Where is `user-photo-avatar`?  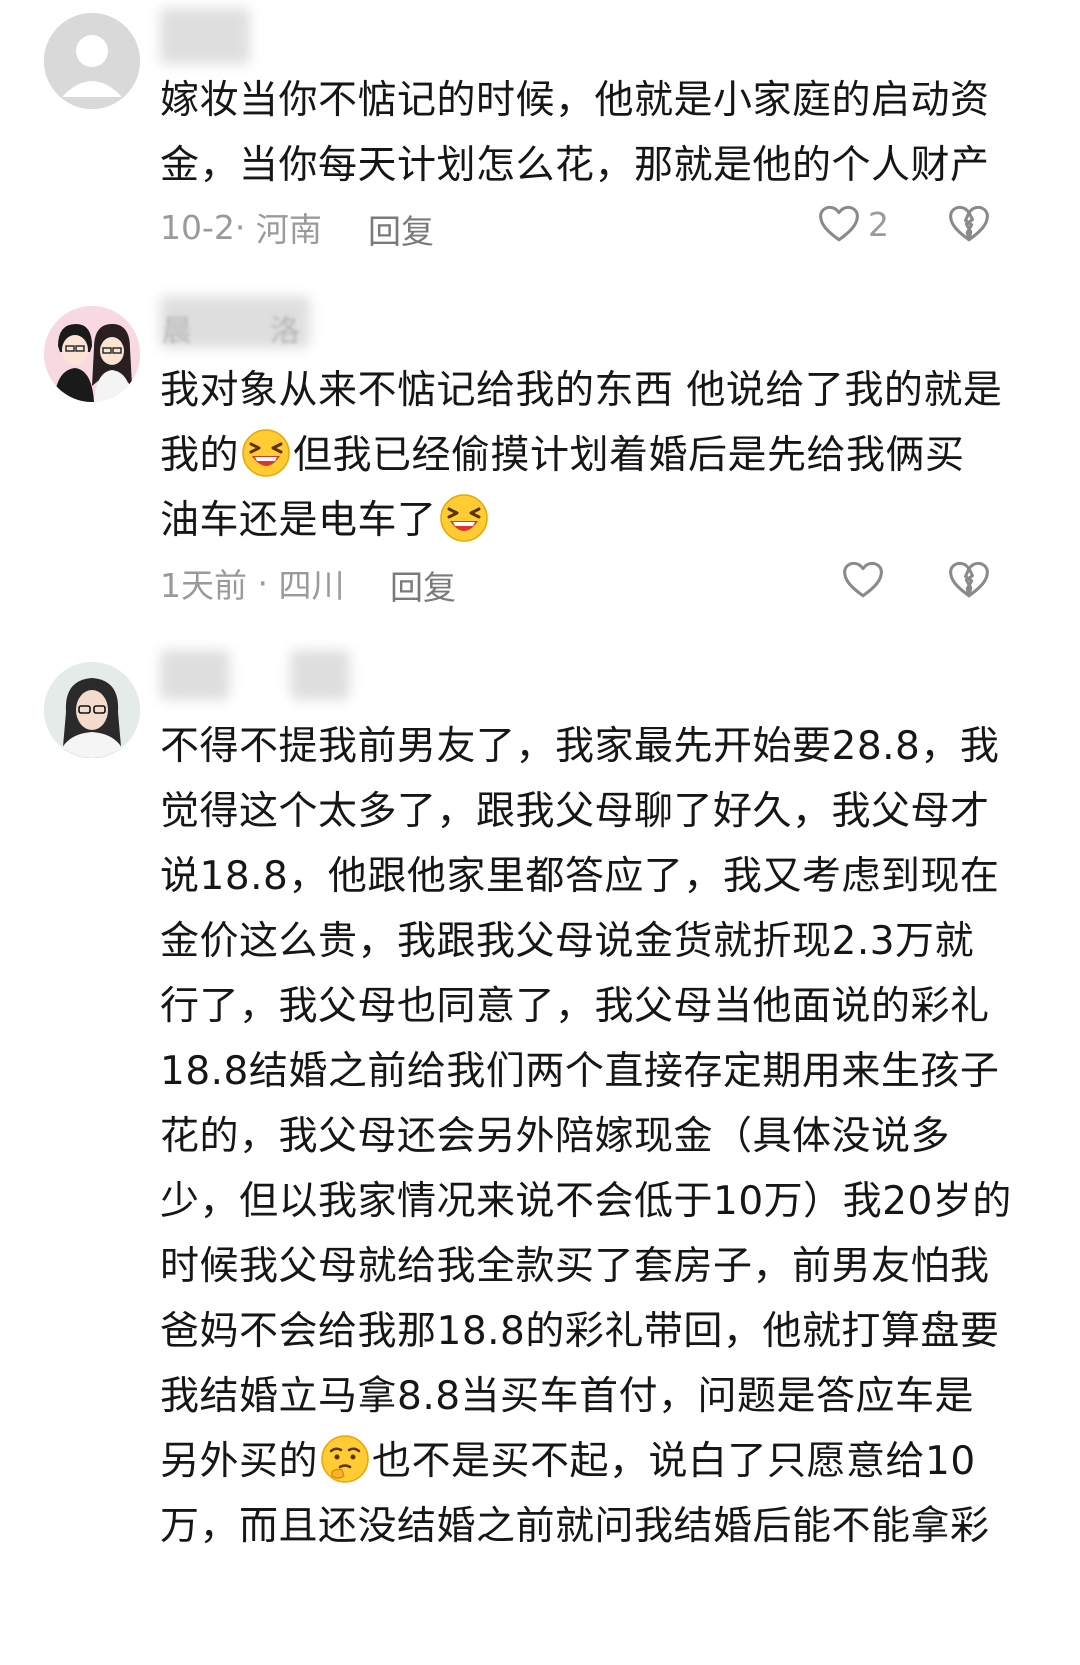 user-photo-avatar is located at coordinates (92, 710).